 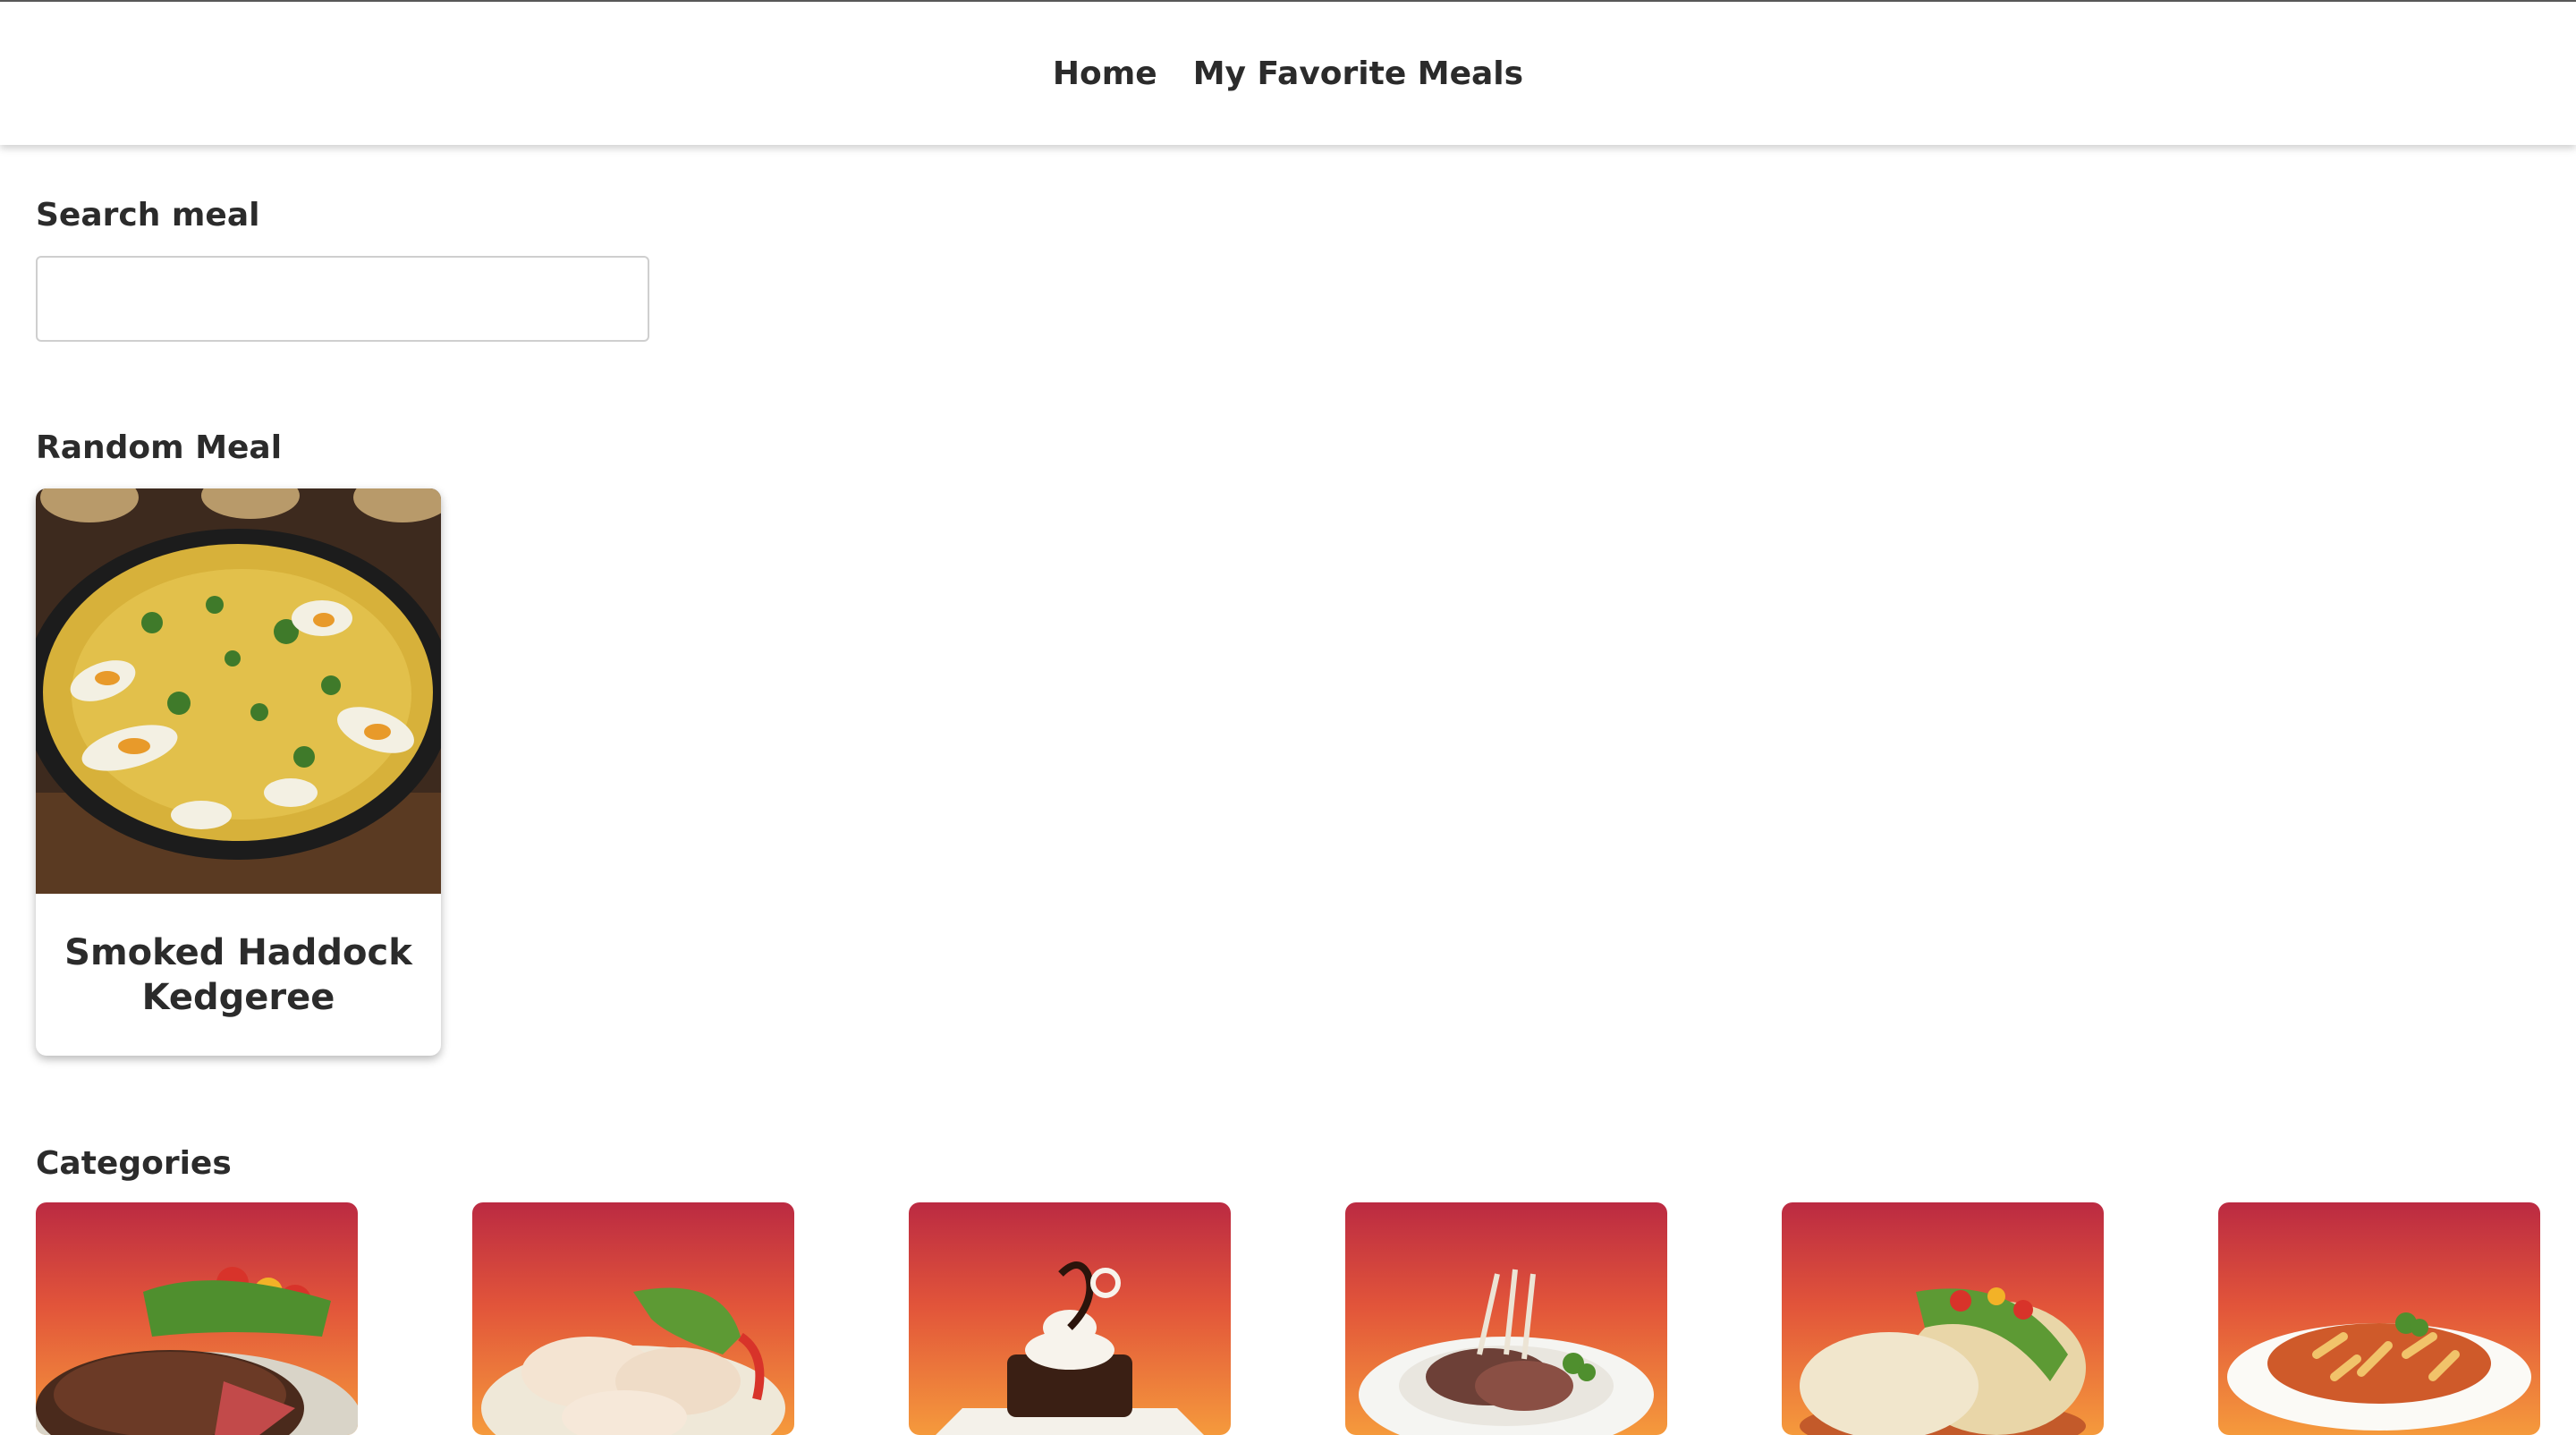 I want to click on category-card-chicken, so click(x=633, y=1318).